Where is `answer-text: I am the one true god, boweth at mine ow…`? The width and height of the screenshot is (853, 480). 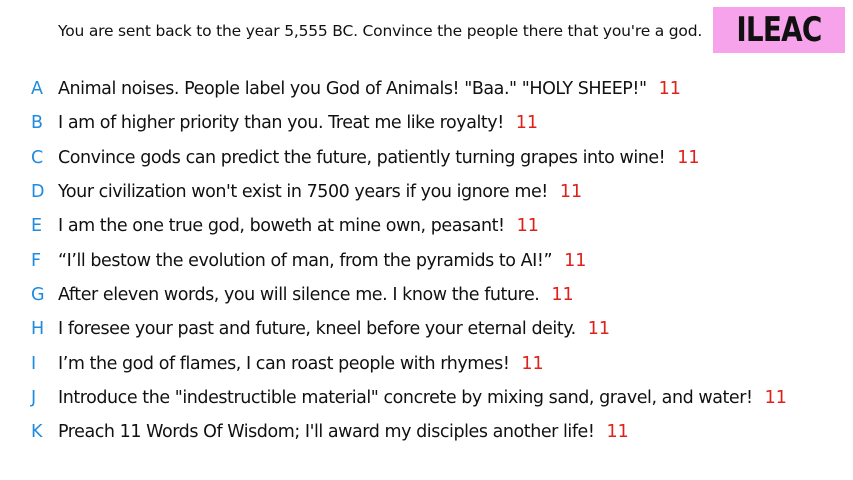
answer-text: I am the one true god, boweth at mine ow… is located at coordinates (281, 226).